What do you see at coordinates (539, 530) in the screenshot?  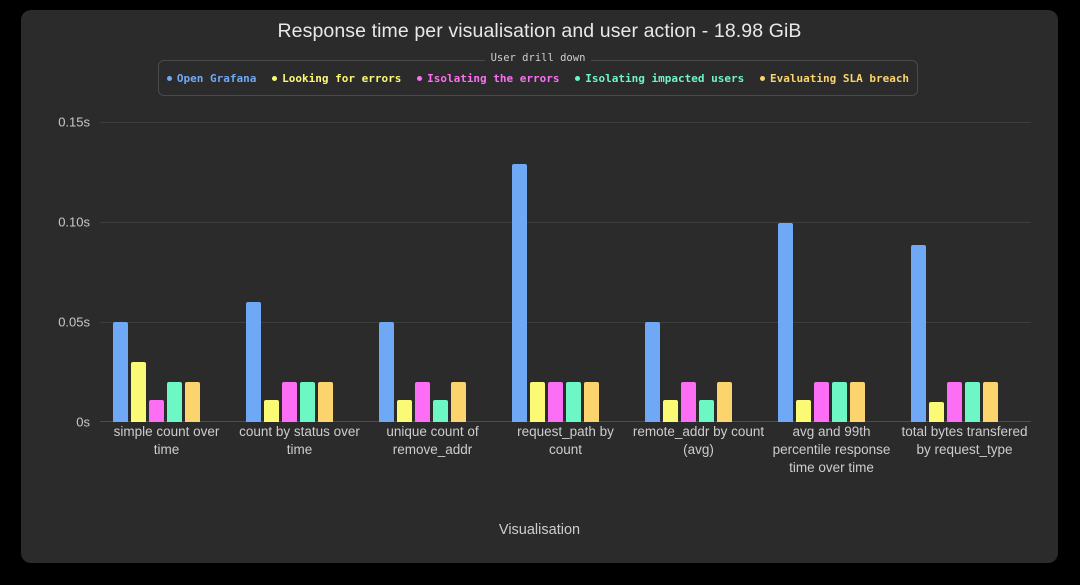 I see `x-axis-title: Visualisation` at bounding box center [539, 530].